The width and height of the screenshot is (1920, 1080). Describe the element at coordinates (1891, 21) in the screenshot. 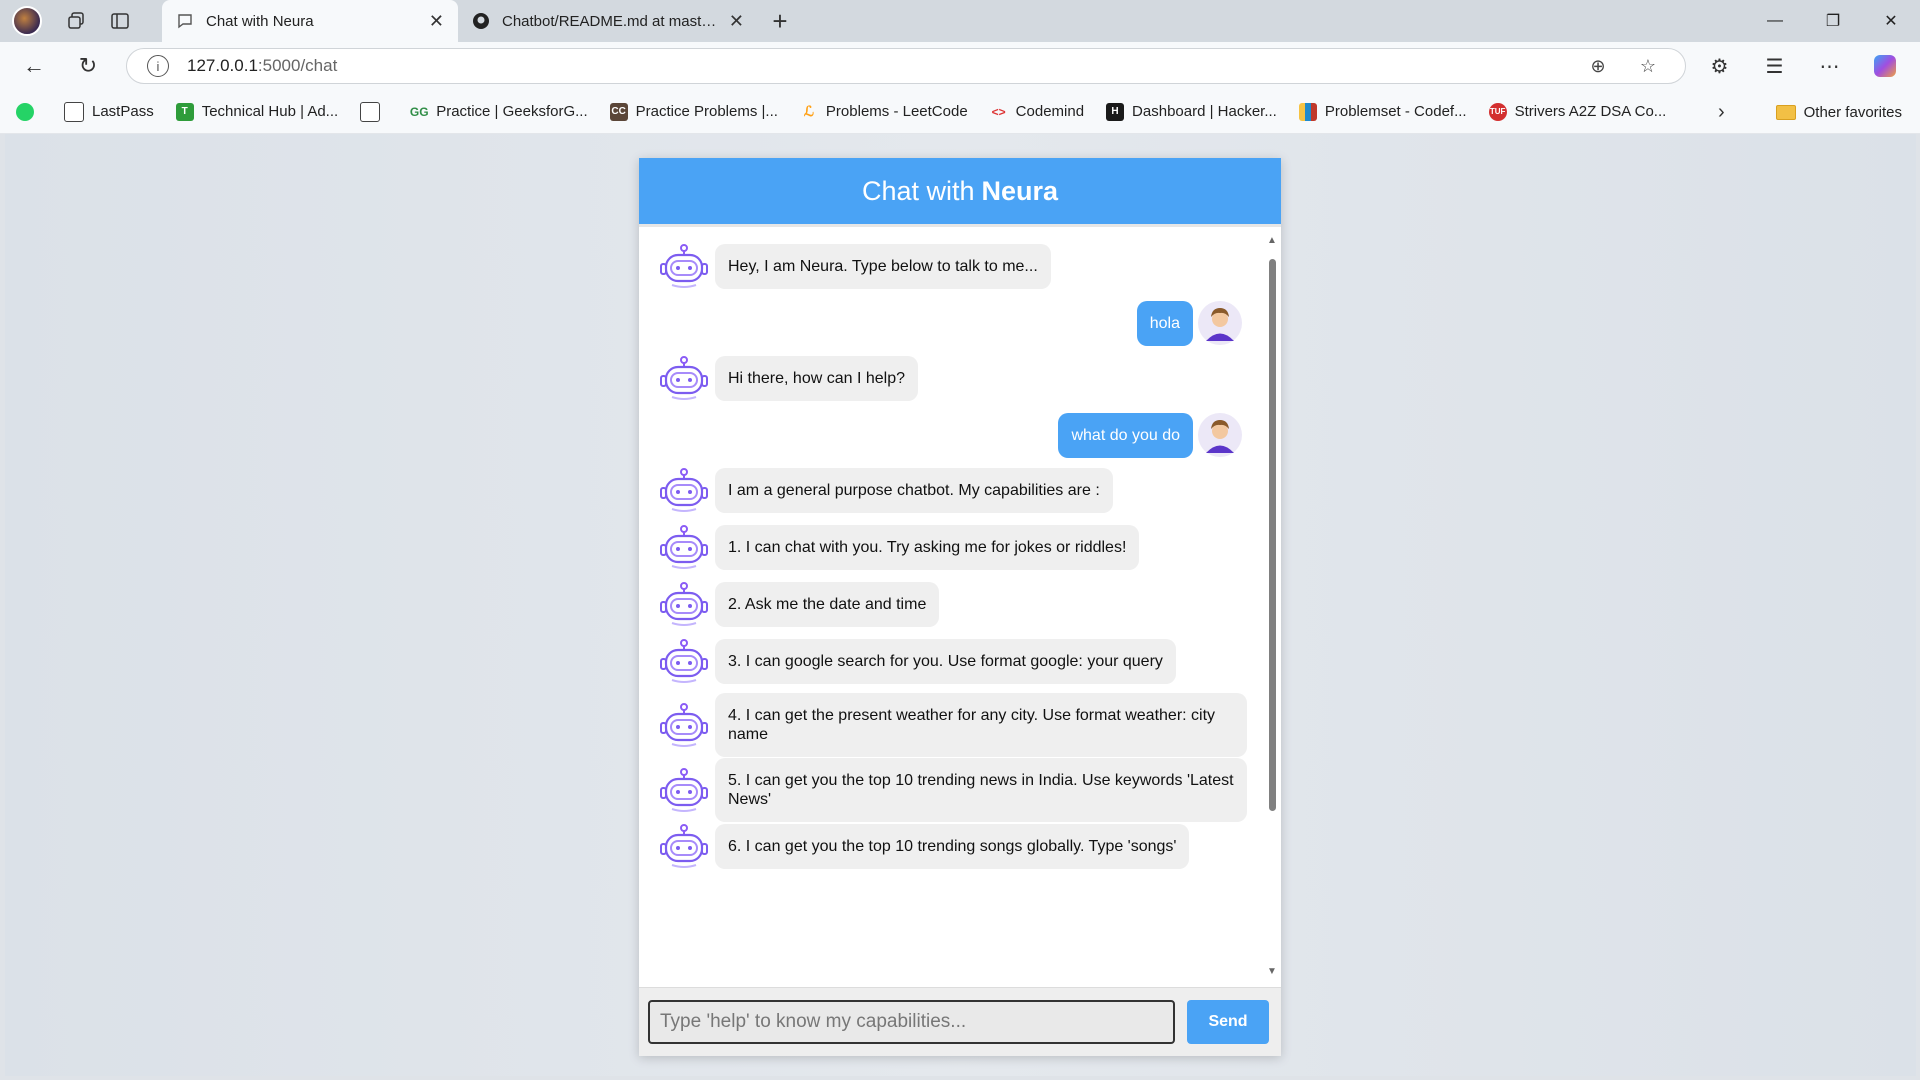

I see `close-window-icon: ✕` at that location.